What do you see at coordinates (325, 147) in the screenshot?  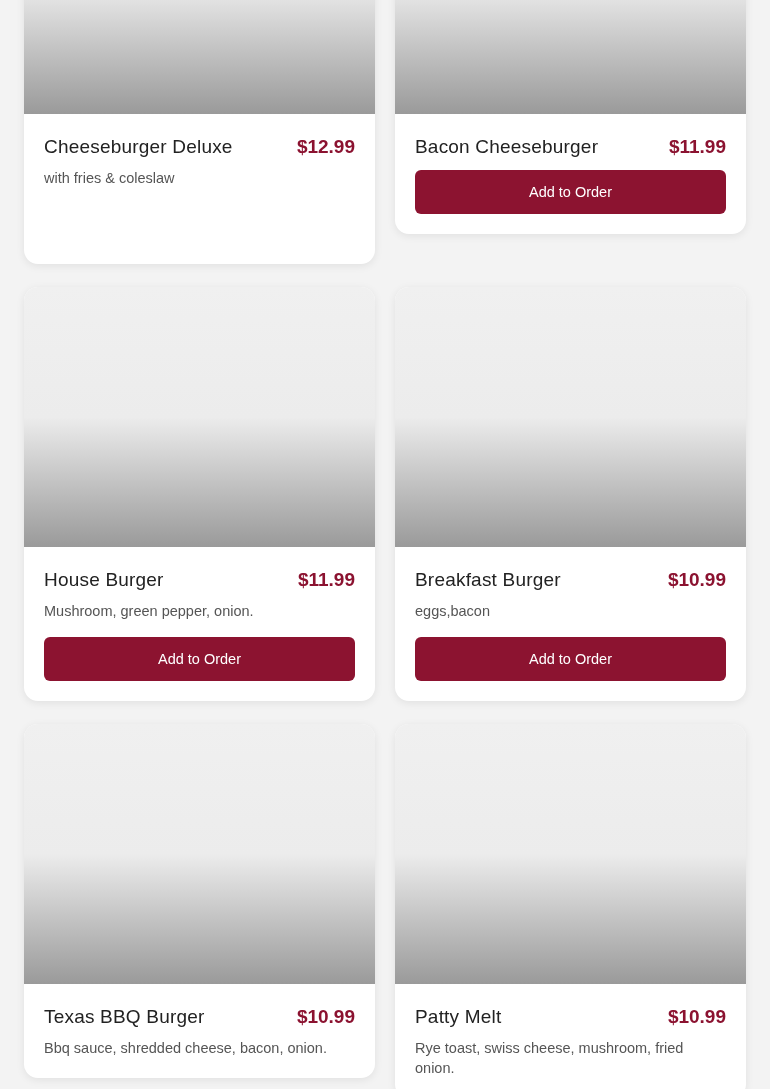 I see `item-price: $12.99` at bounding box center [325, 147].